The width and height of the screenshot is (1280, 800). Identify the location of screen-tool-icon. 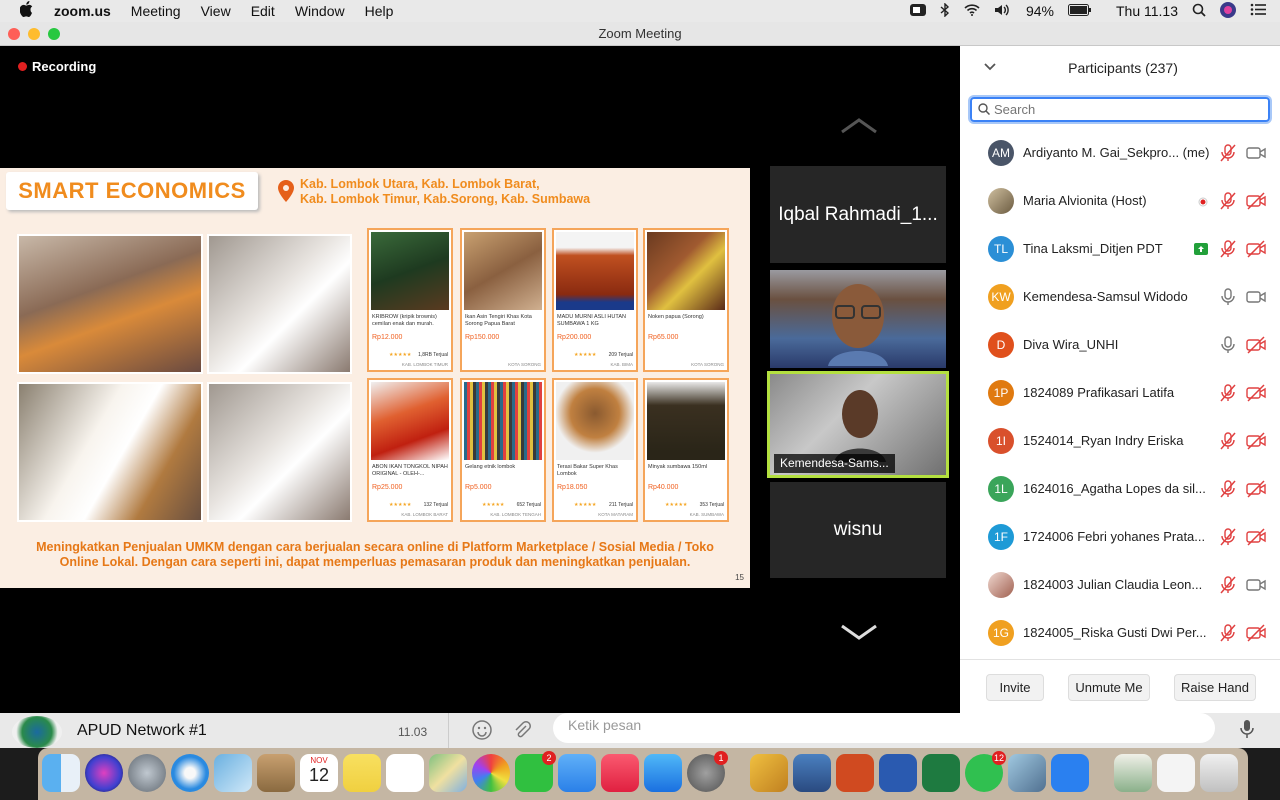
(812, 773).